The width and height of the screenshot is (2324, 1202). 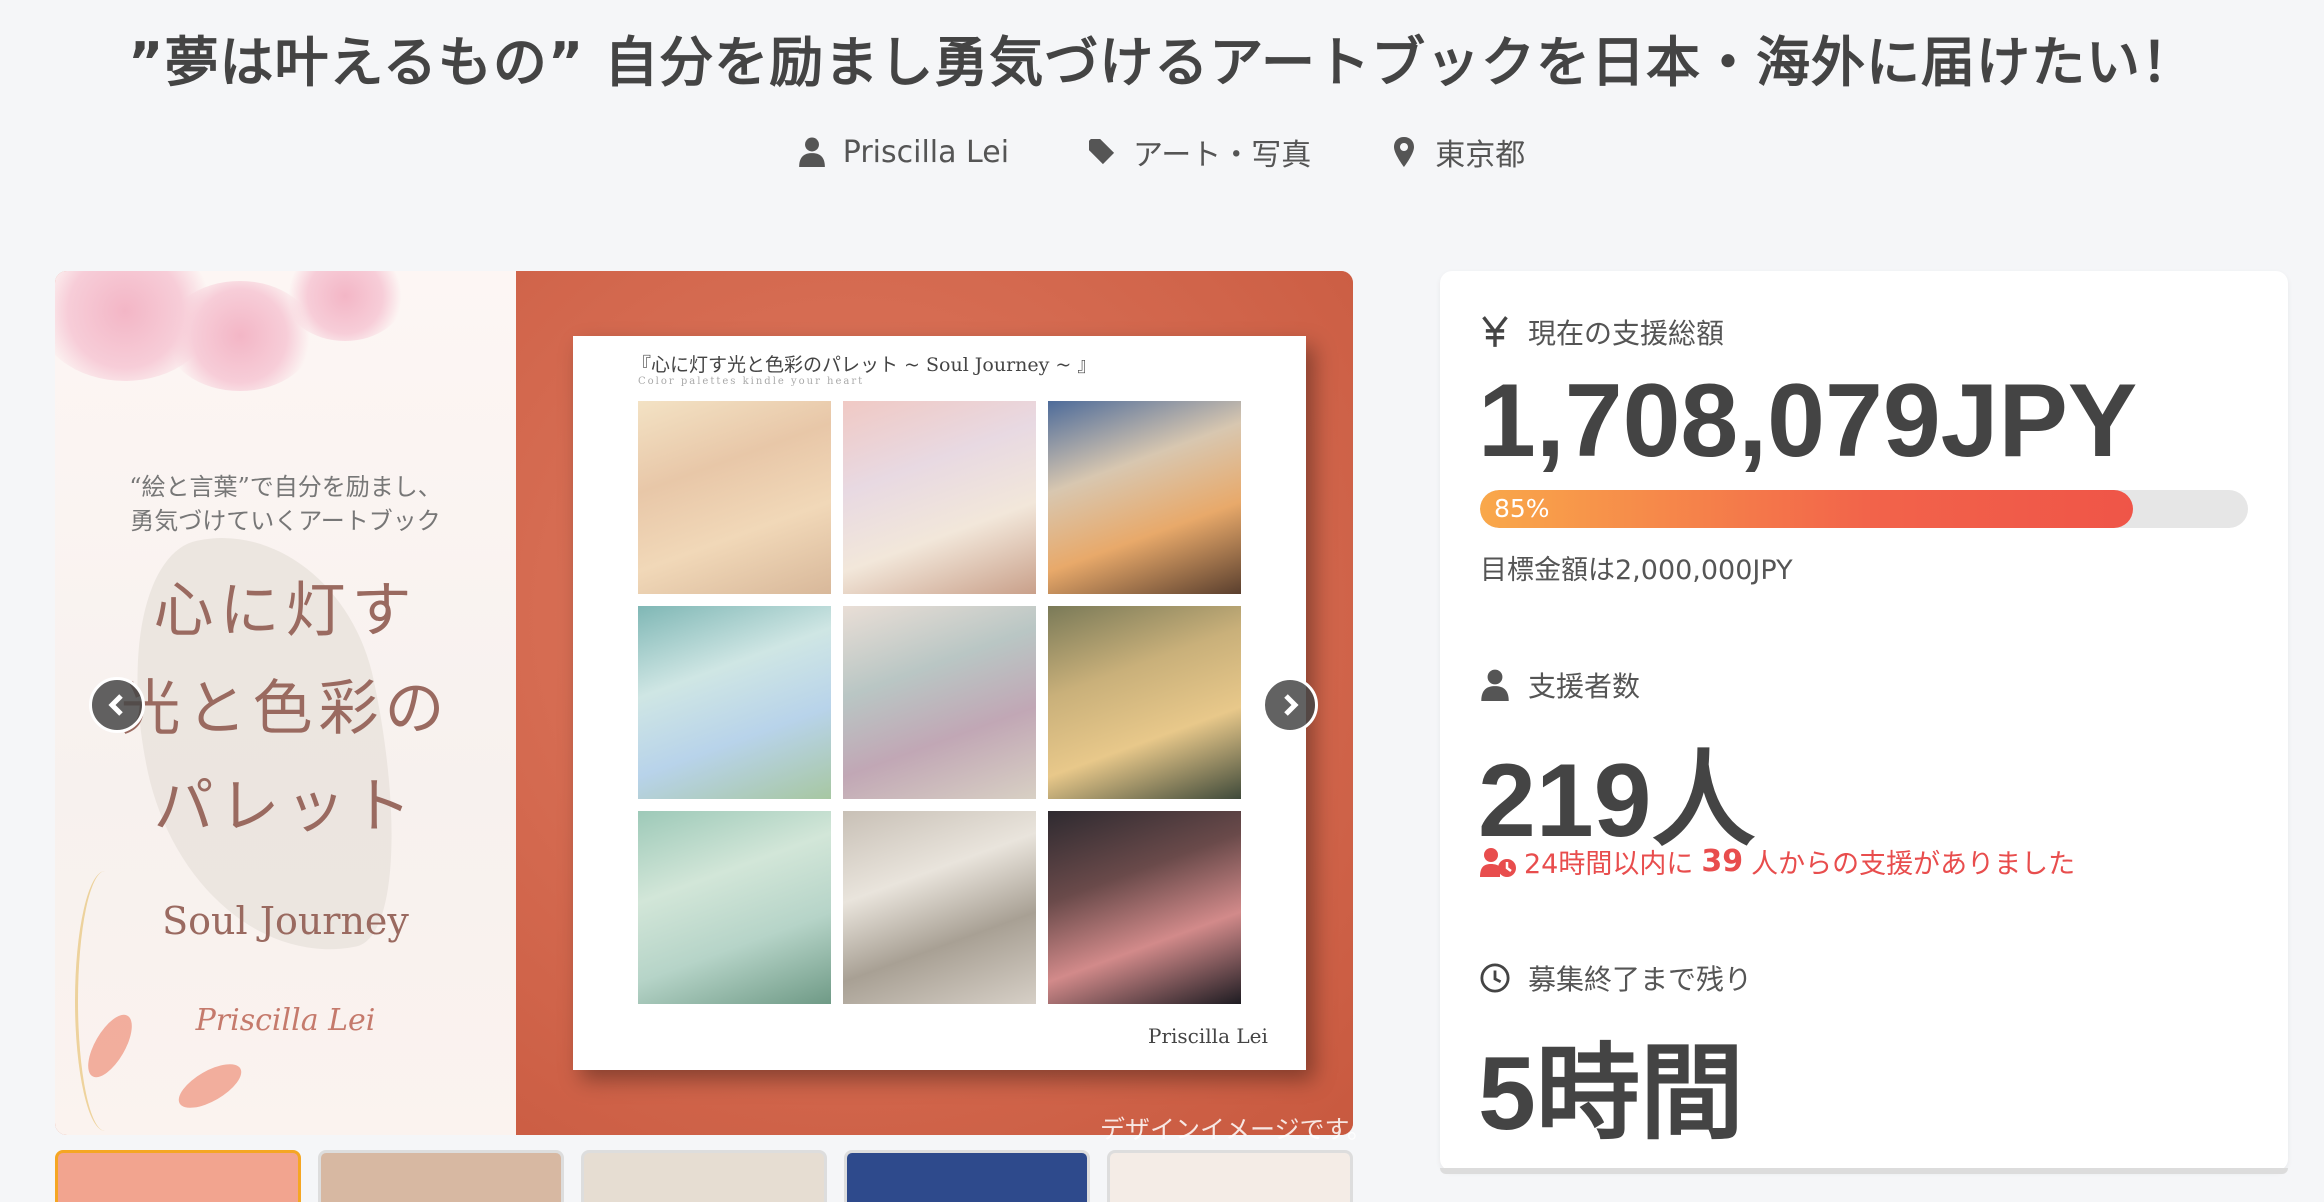 I want to click on carousel-next-button, so click(x=1290, y=705).